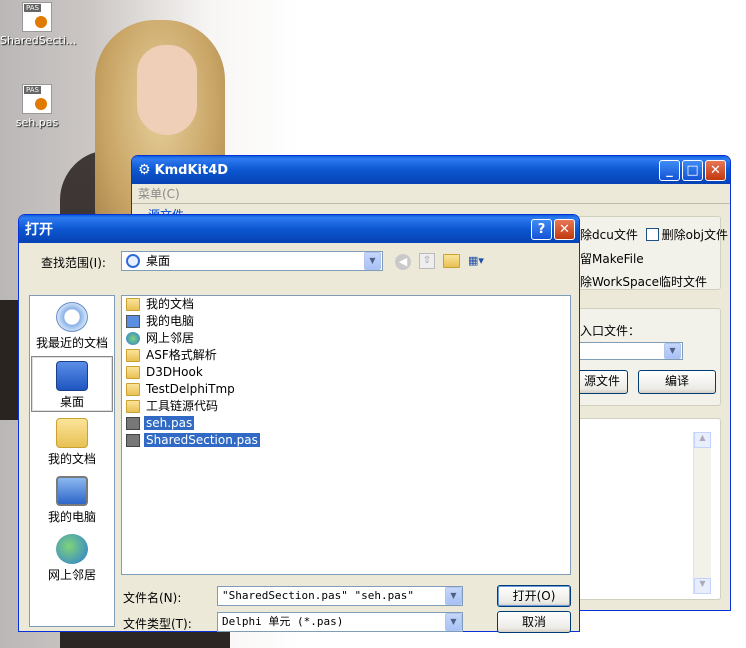 The height and width of the screenshot is (648, 746). What do you see at coordinates (347, 304) in the screenshot?
I see `list-item: 我的文档` at bounding box center [347, 304].